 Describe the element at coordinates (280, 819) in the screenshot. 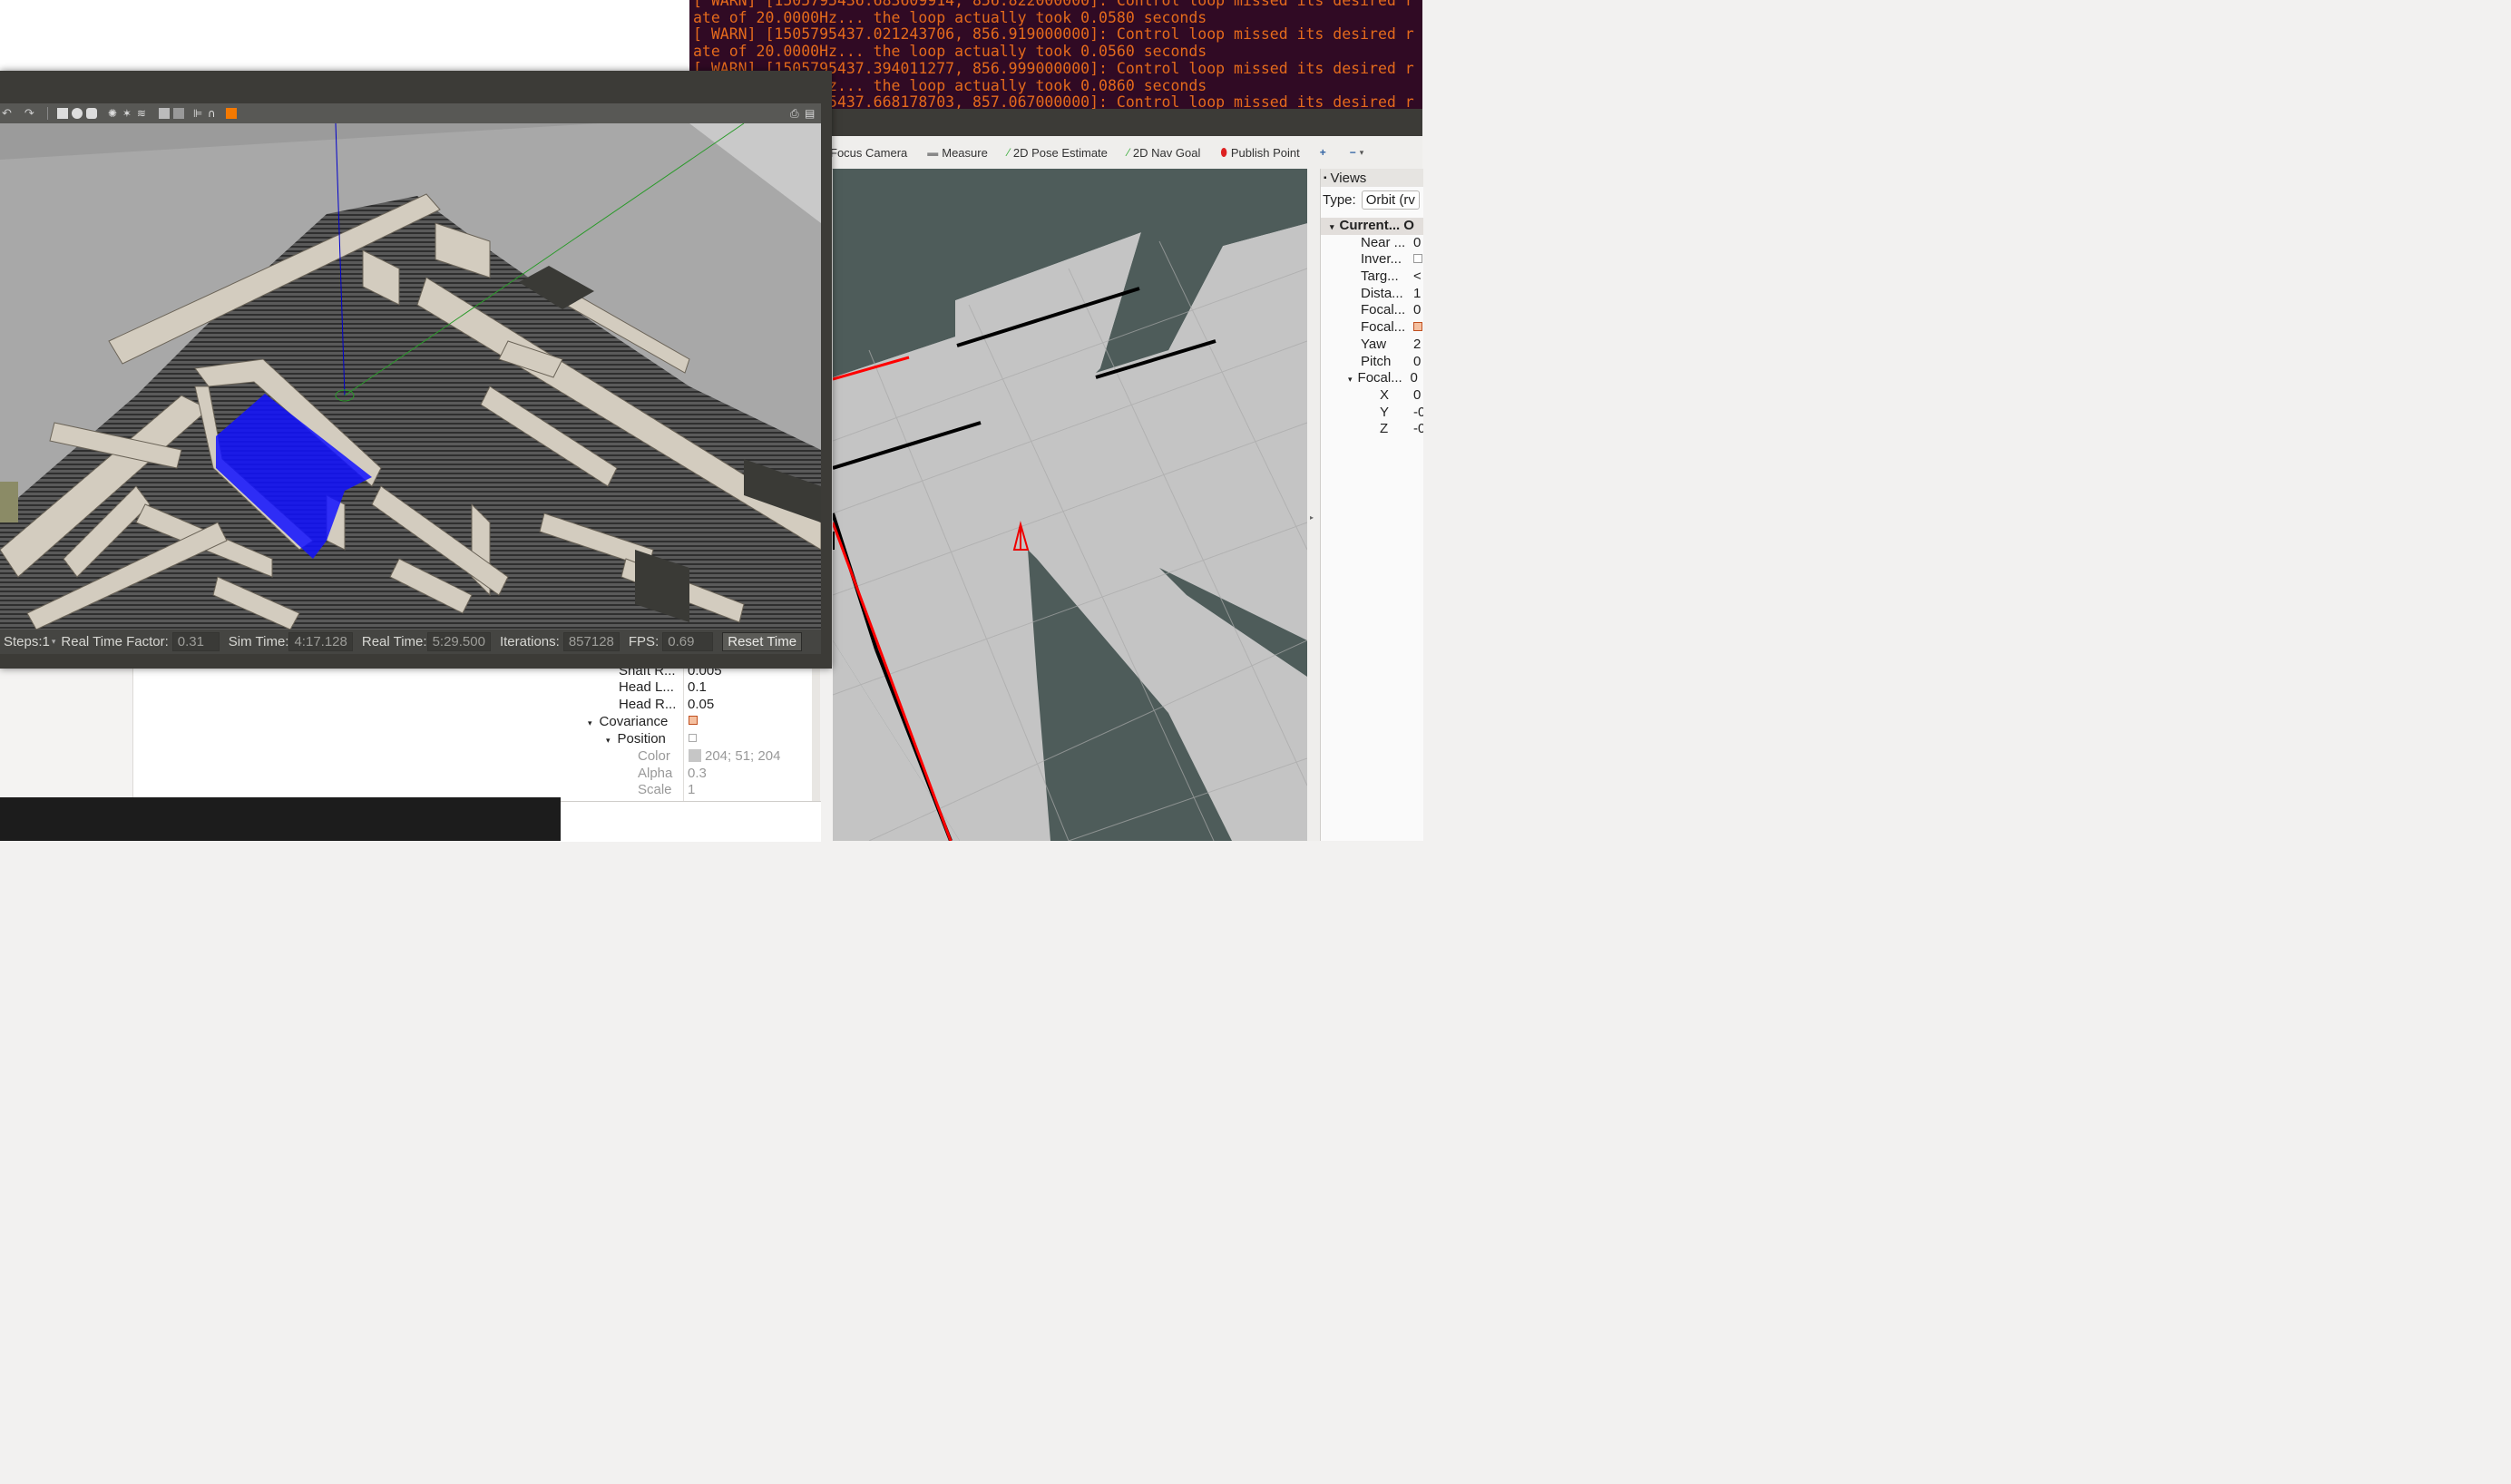

I see `background-dark-area` at that location.